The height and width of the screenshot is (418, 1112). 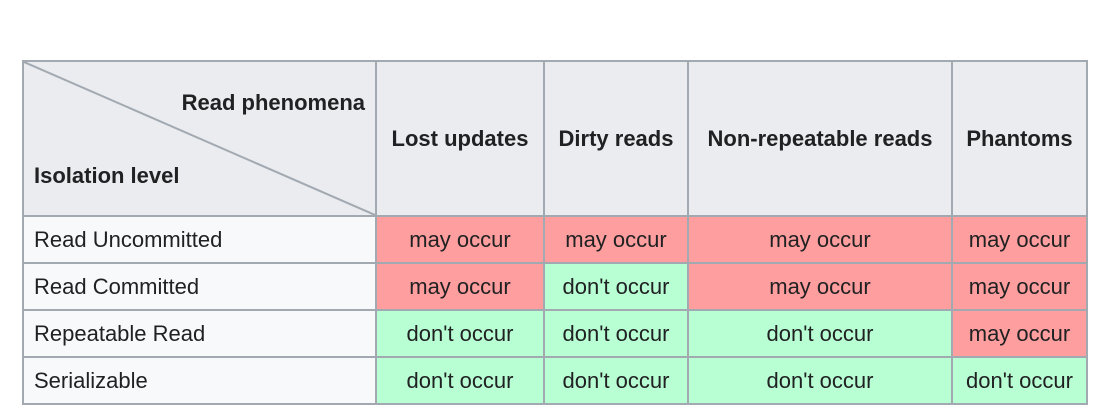 I want to click on corner-header-cell: Read phenomena Isolation level, so click(x=199, y=138).